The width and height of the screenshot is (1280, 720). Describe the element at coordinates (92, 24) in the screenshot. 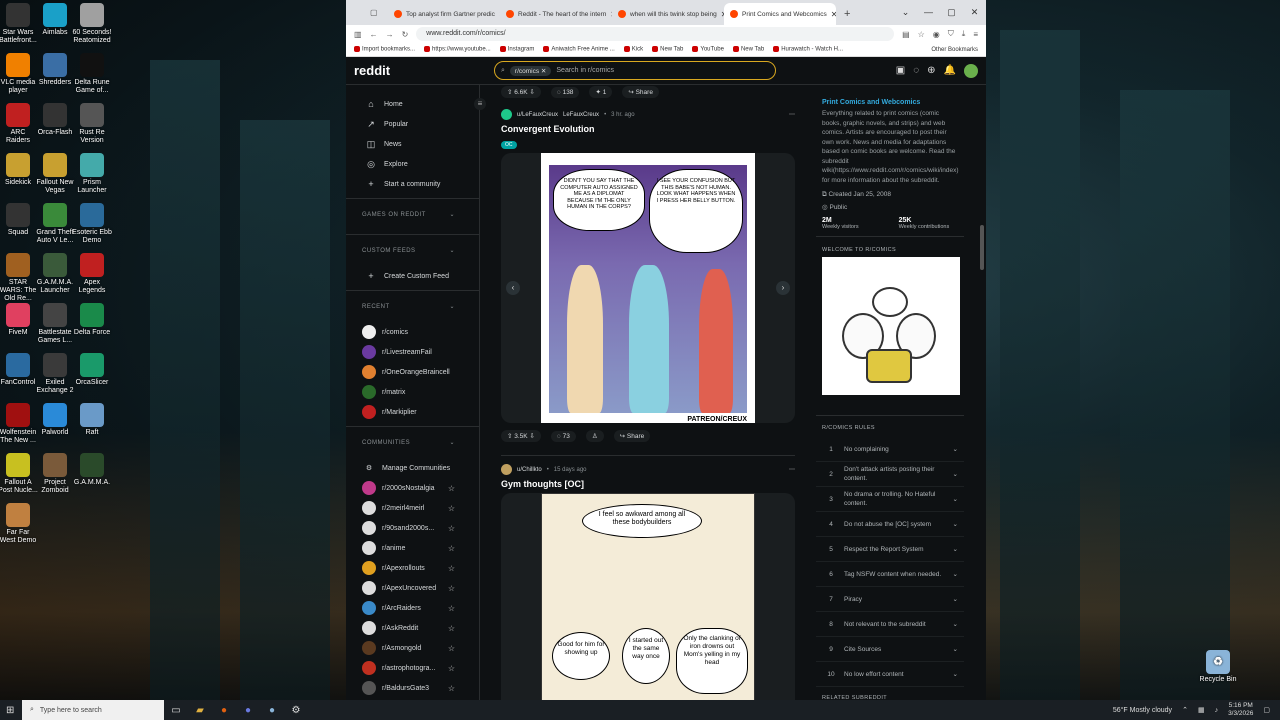

I see `desktop-icon: 60 Seconds! Reatomized` at that location.